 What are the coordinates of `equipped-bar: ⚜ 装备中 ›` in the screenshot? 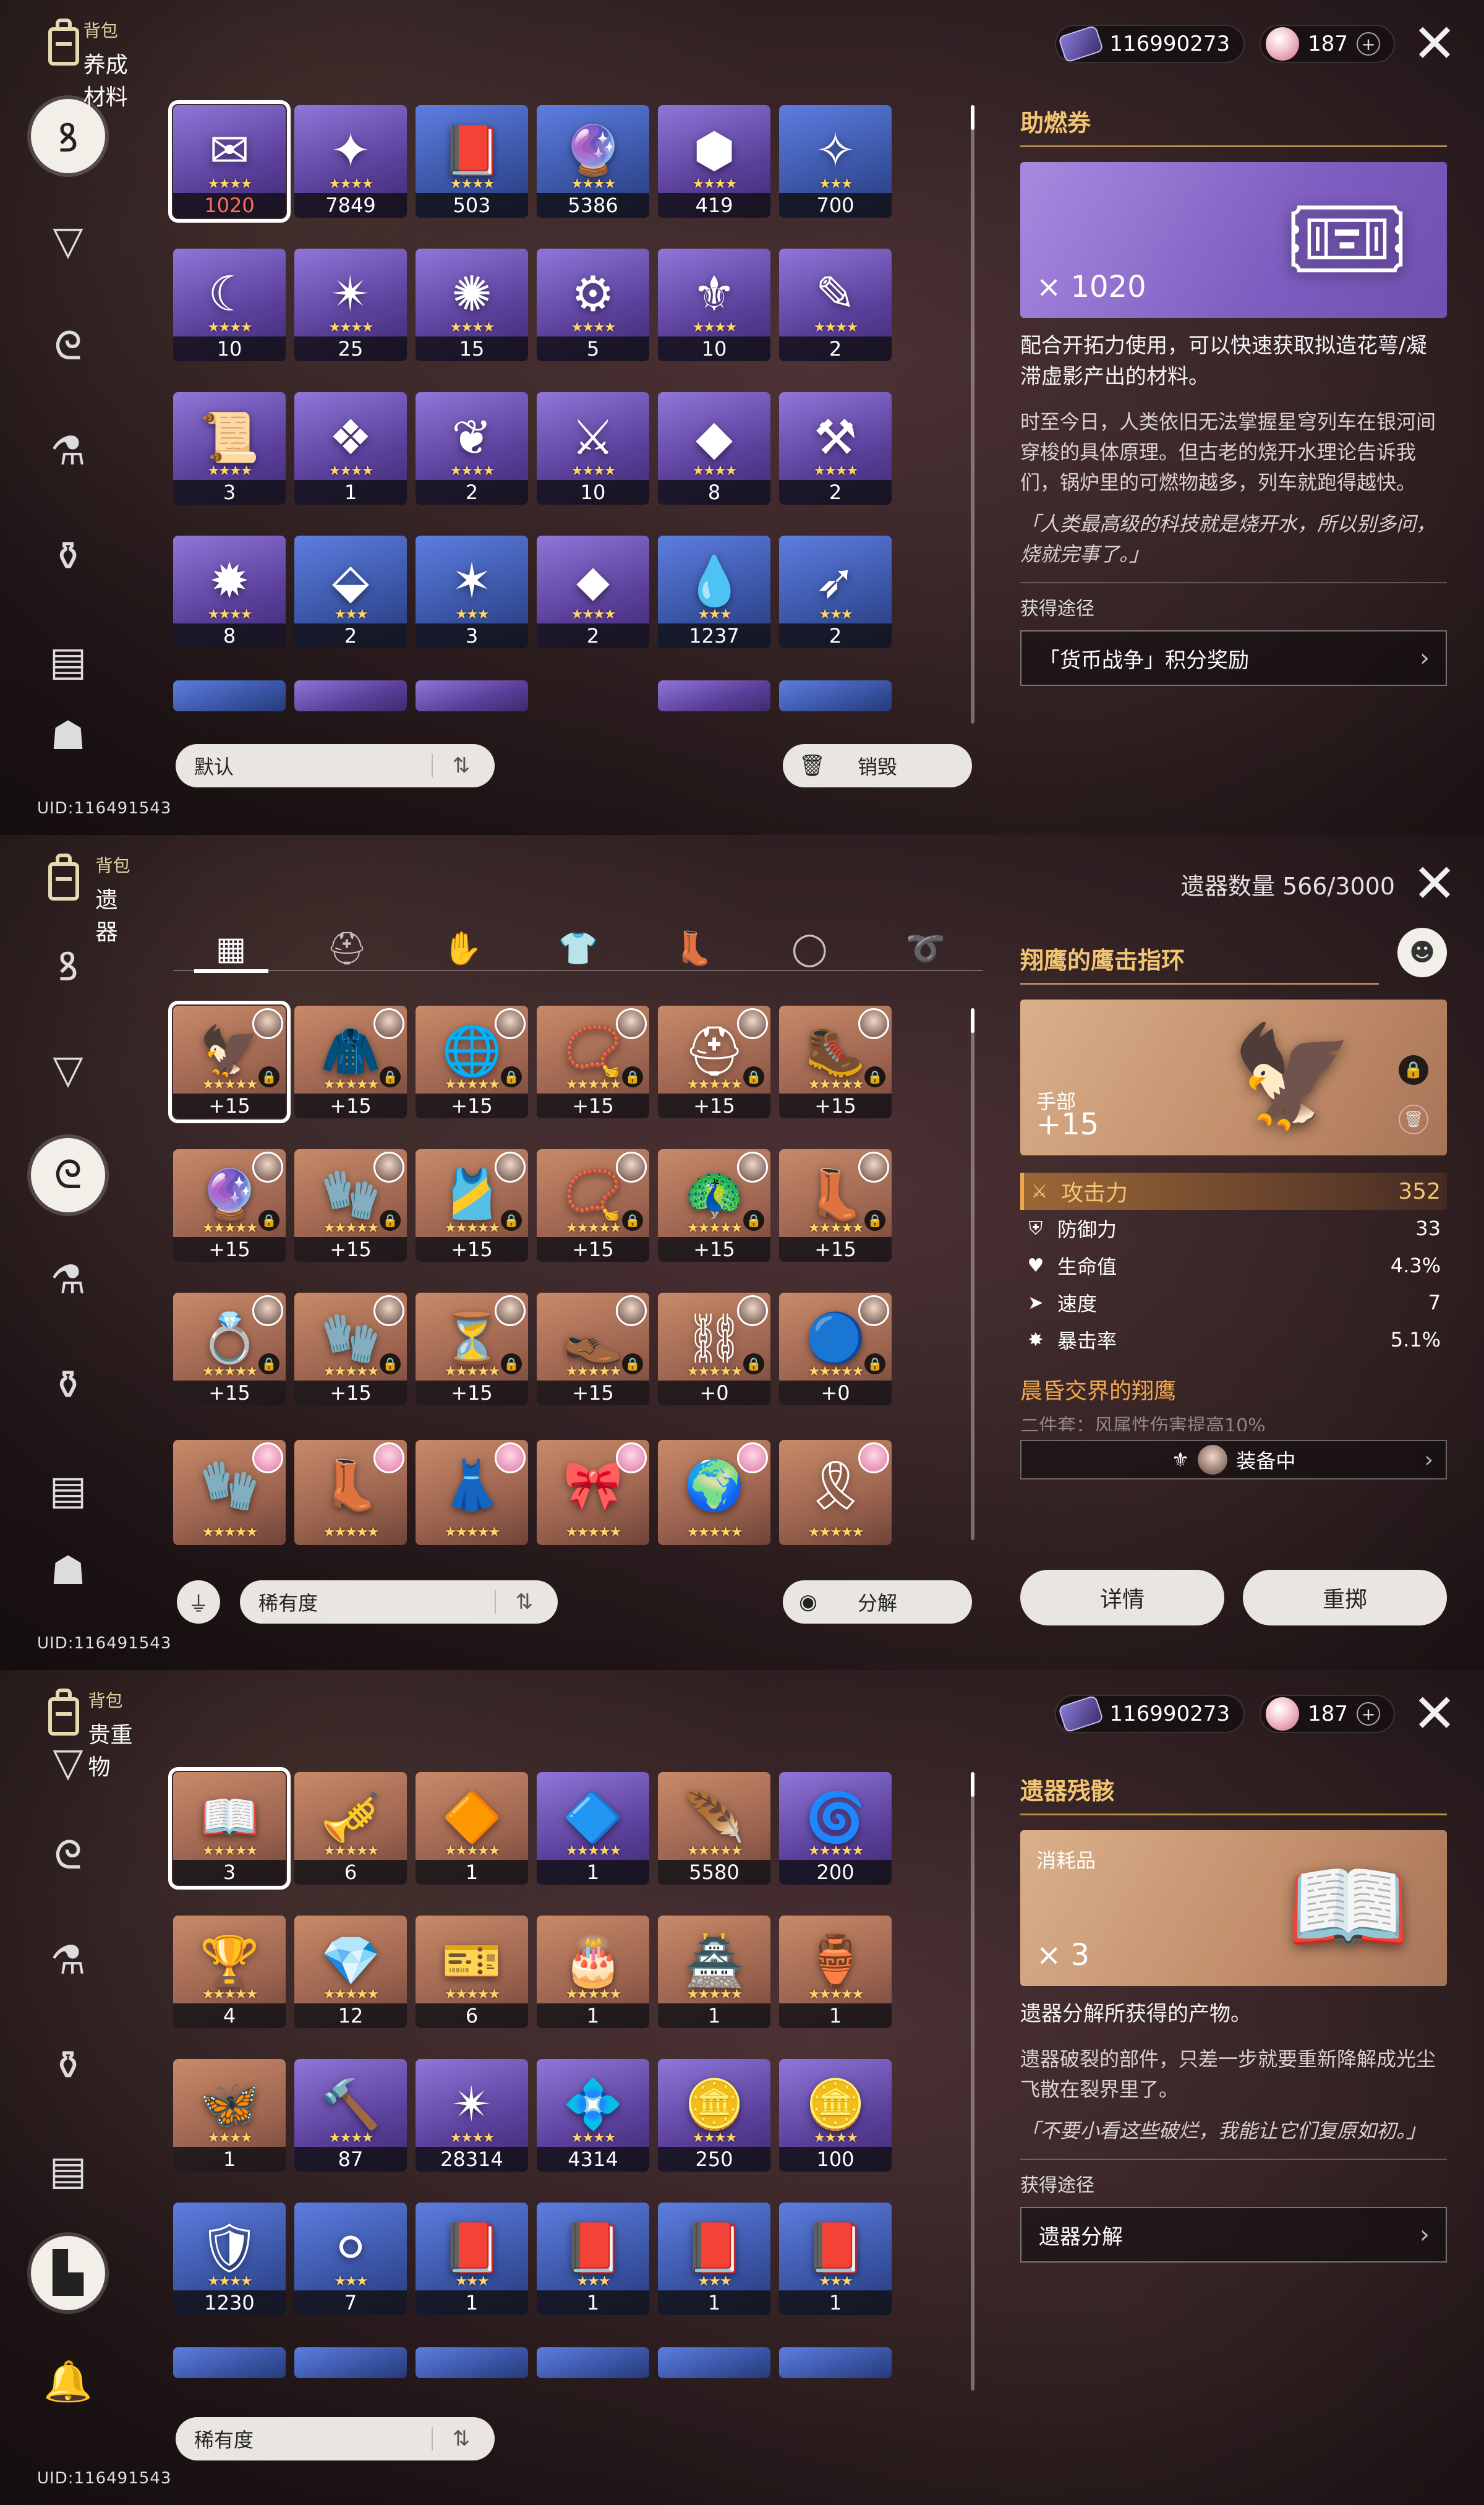 It's located at (1233, 1459).